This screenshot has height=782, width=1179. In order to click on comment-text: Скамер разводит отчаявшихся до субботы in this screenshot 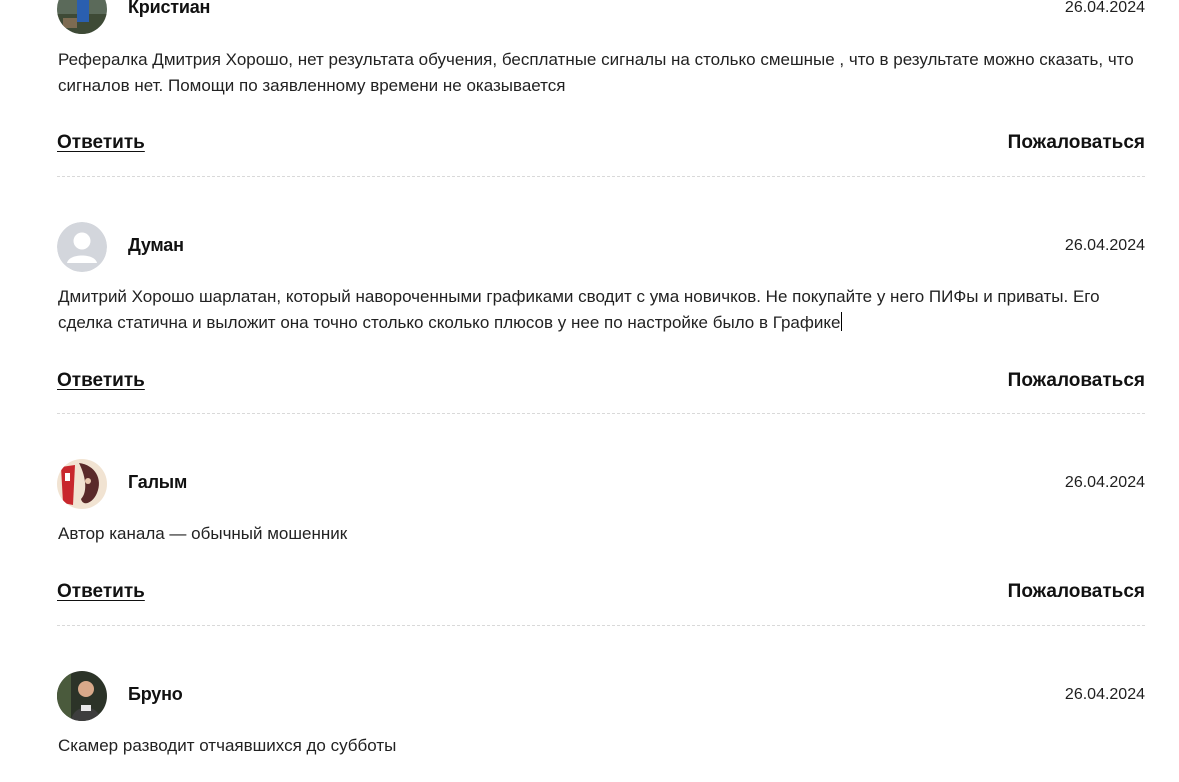, I will do `click(227, 745)`.